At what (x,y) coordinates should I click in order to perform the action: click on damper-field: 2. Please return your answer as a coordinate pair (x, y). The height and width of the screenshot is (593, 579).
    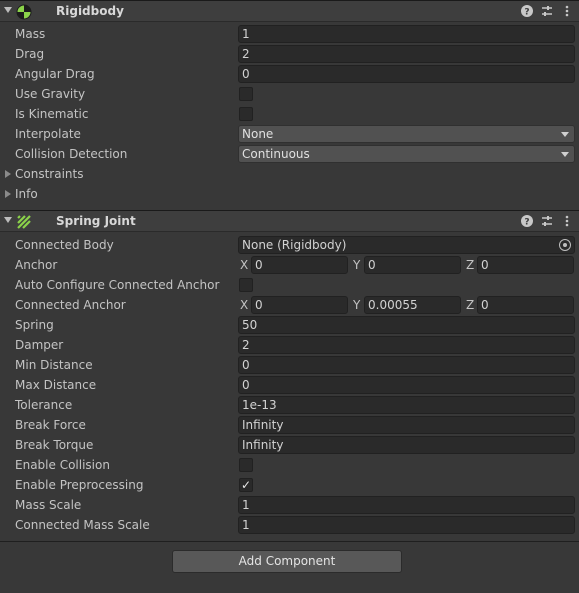
    Looking at the image, I should click on (406, 345).